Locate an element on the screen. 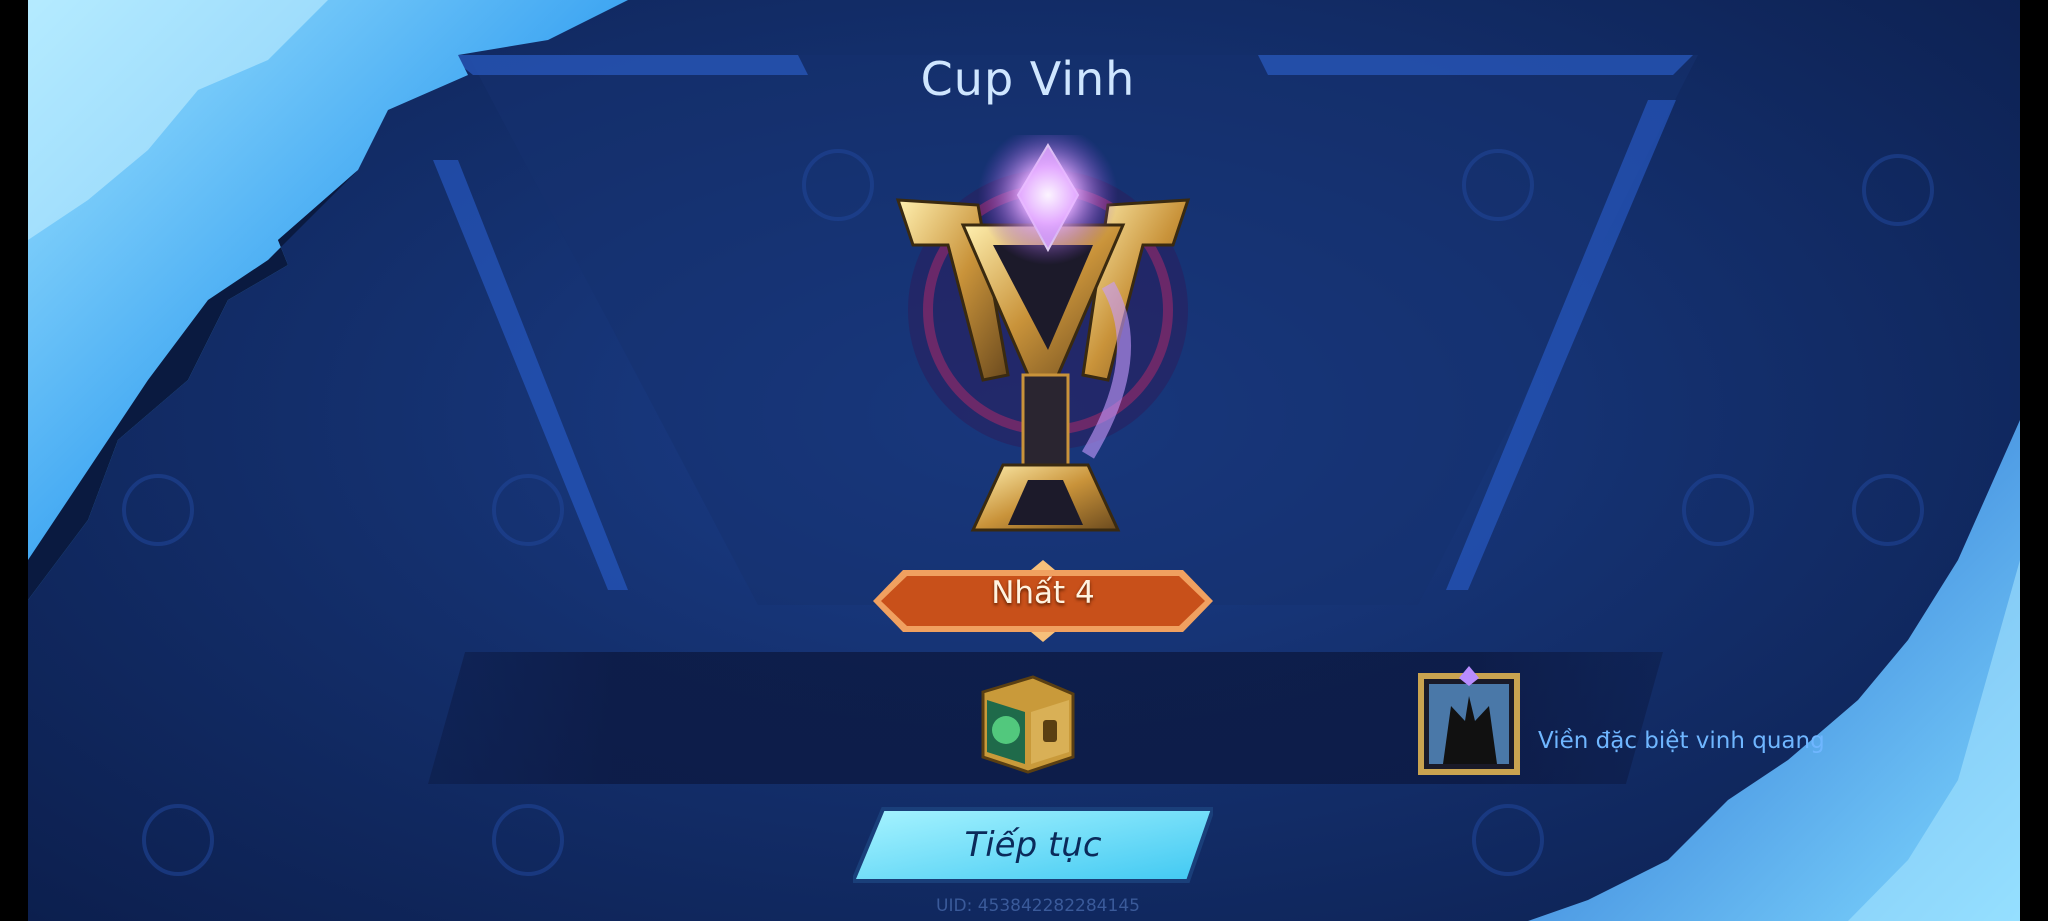 The image size is (2048, 921). treasure-chest-icon is located at coordinates (1028, 724).